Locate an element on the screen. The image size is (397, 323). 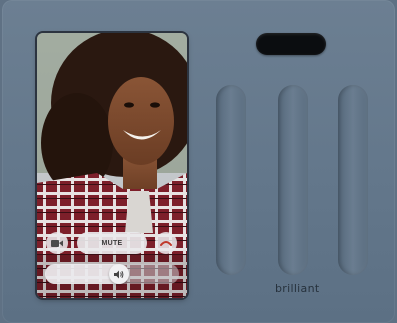
phone-hangup-icon is located at coordinates (166, 243).